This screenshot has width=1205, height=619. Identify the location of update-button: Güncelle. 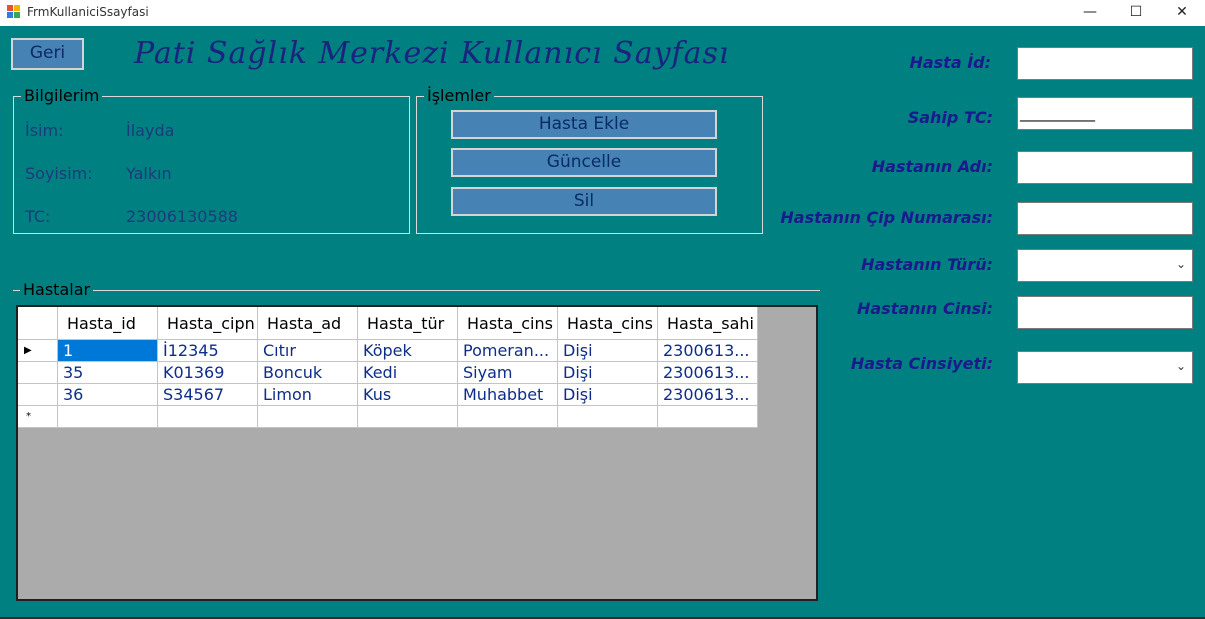
(584, 162).